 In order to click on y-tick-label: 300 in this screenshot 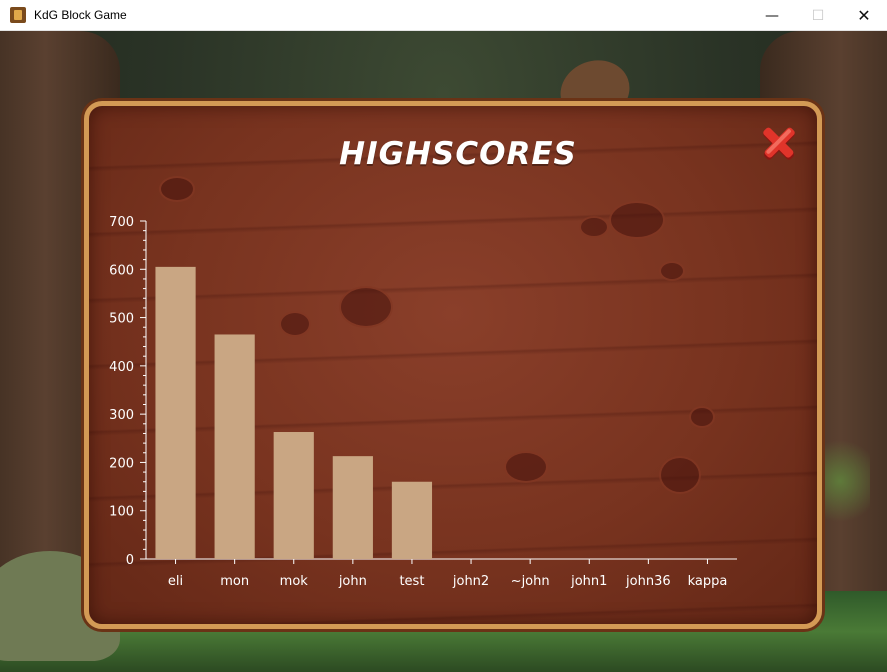, I will do `click(121, 415)`.